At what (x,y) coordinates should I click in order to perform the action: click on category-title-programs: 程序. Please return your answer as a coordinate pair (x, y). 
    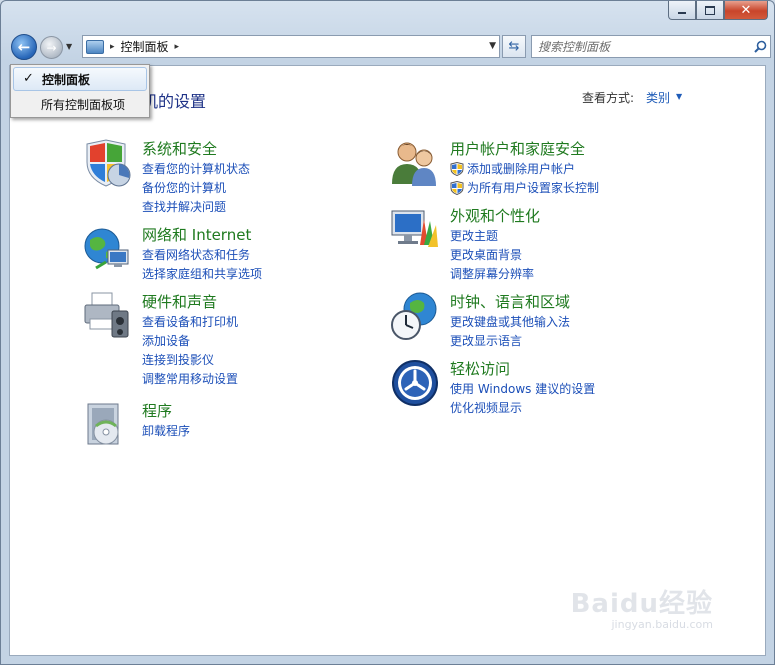
    Looking at the image, I should click on (157, 410).